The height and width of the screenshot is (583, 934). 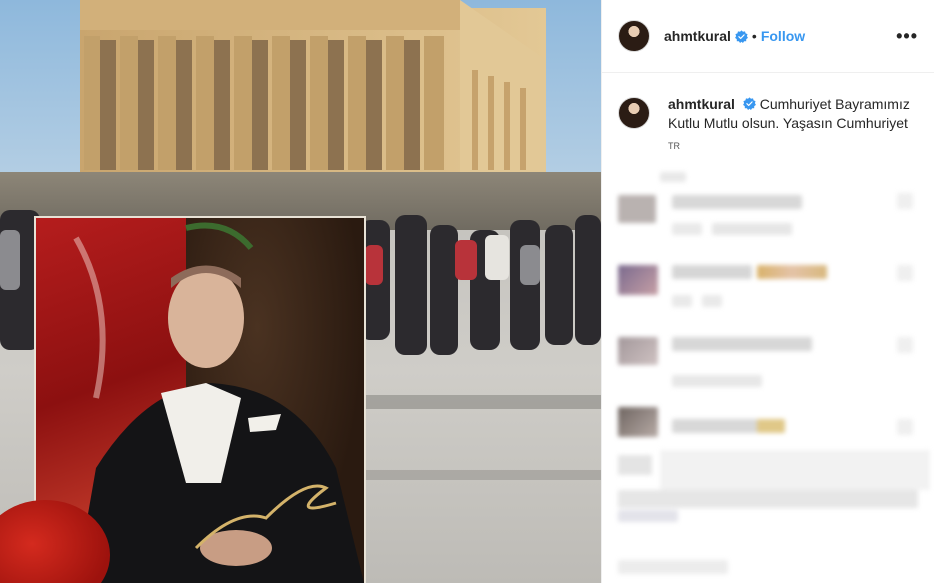 What do you see at coordinates (697, 36) in the screenshot?
I see `username-link: ahmtkural` at bounding box center [697, 36].